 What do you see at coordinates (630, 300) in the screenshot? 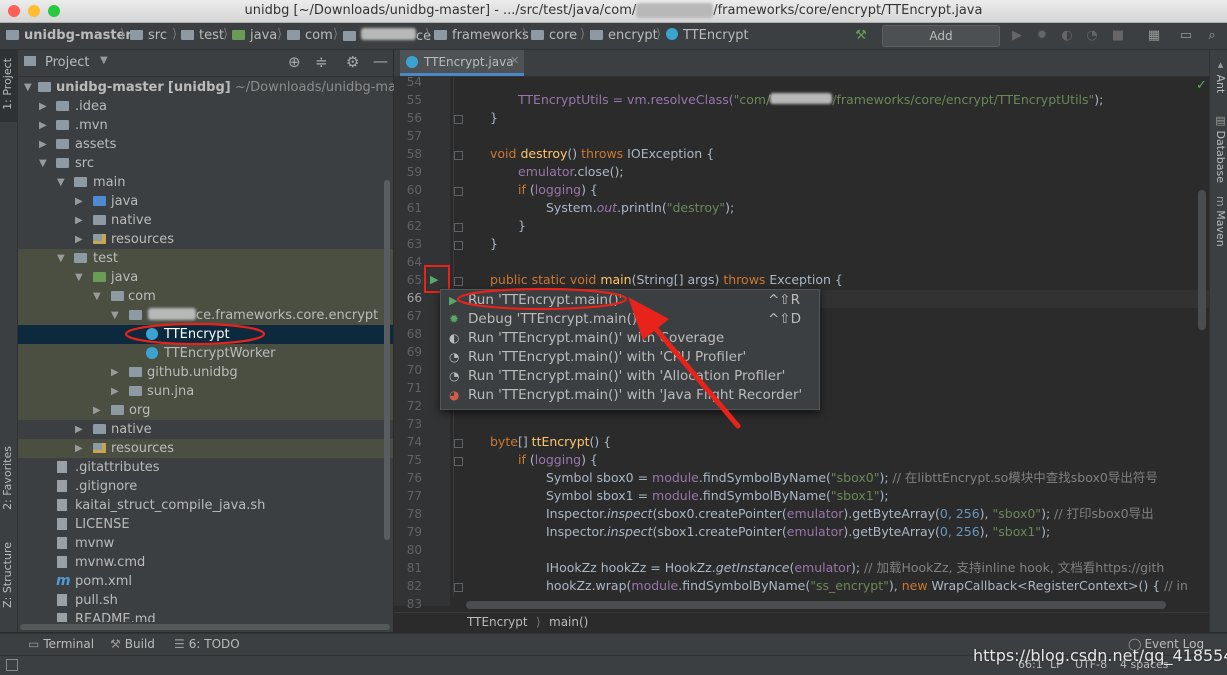
I see `popup-item-run: ▶ Run 'TTEncrypt.main()' ^⇧R` at bounding box center [630, 300].